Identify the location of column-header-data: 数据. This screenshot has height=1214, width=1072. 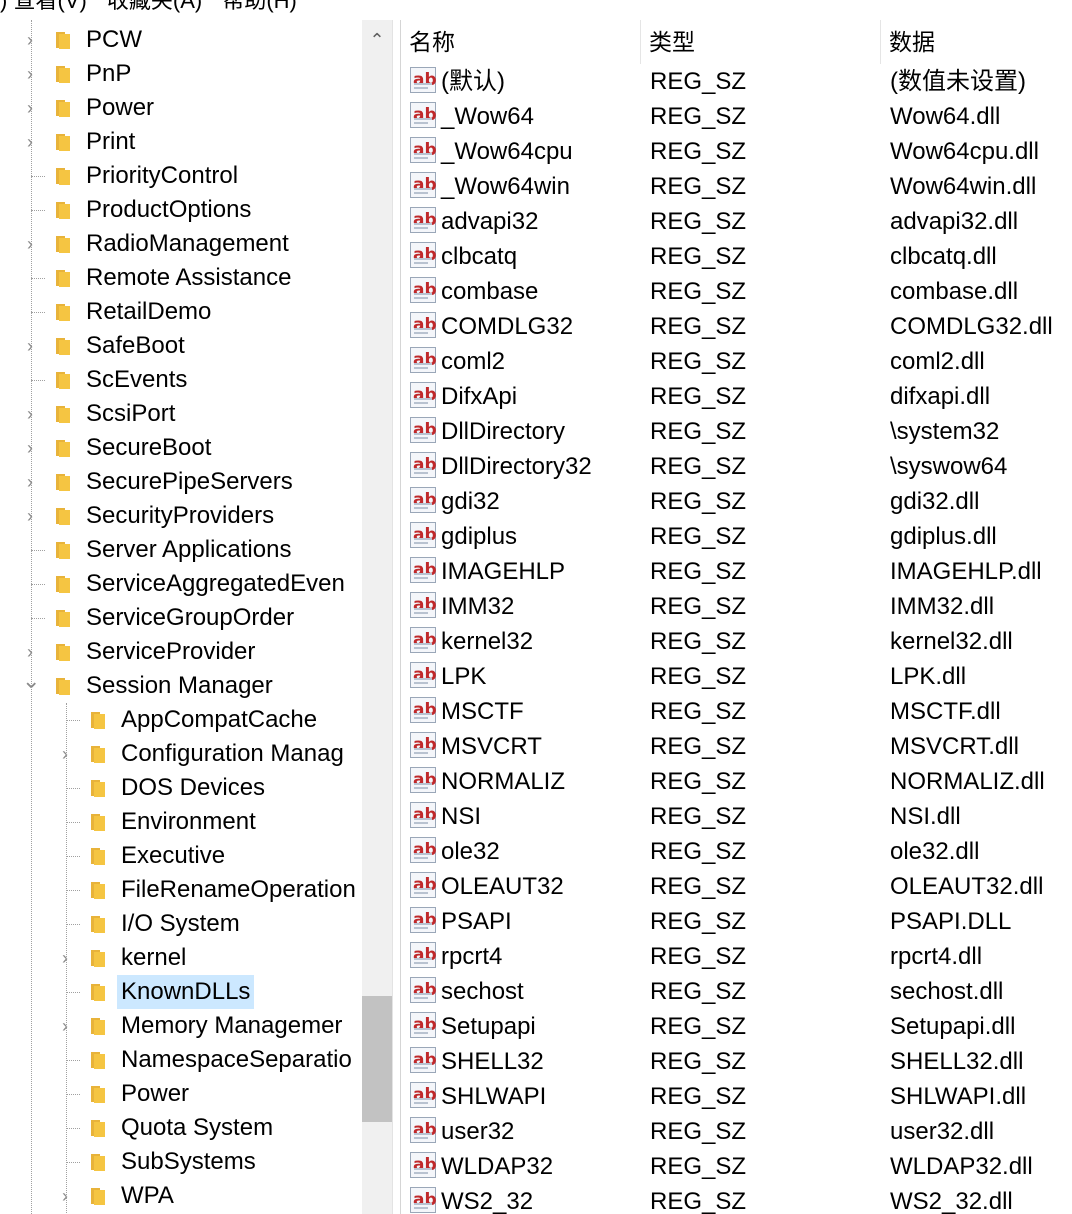
(976, 42).